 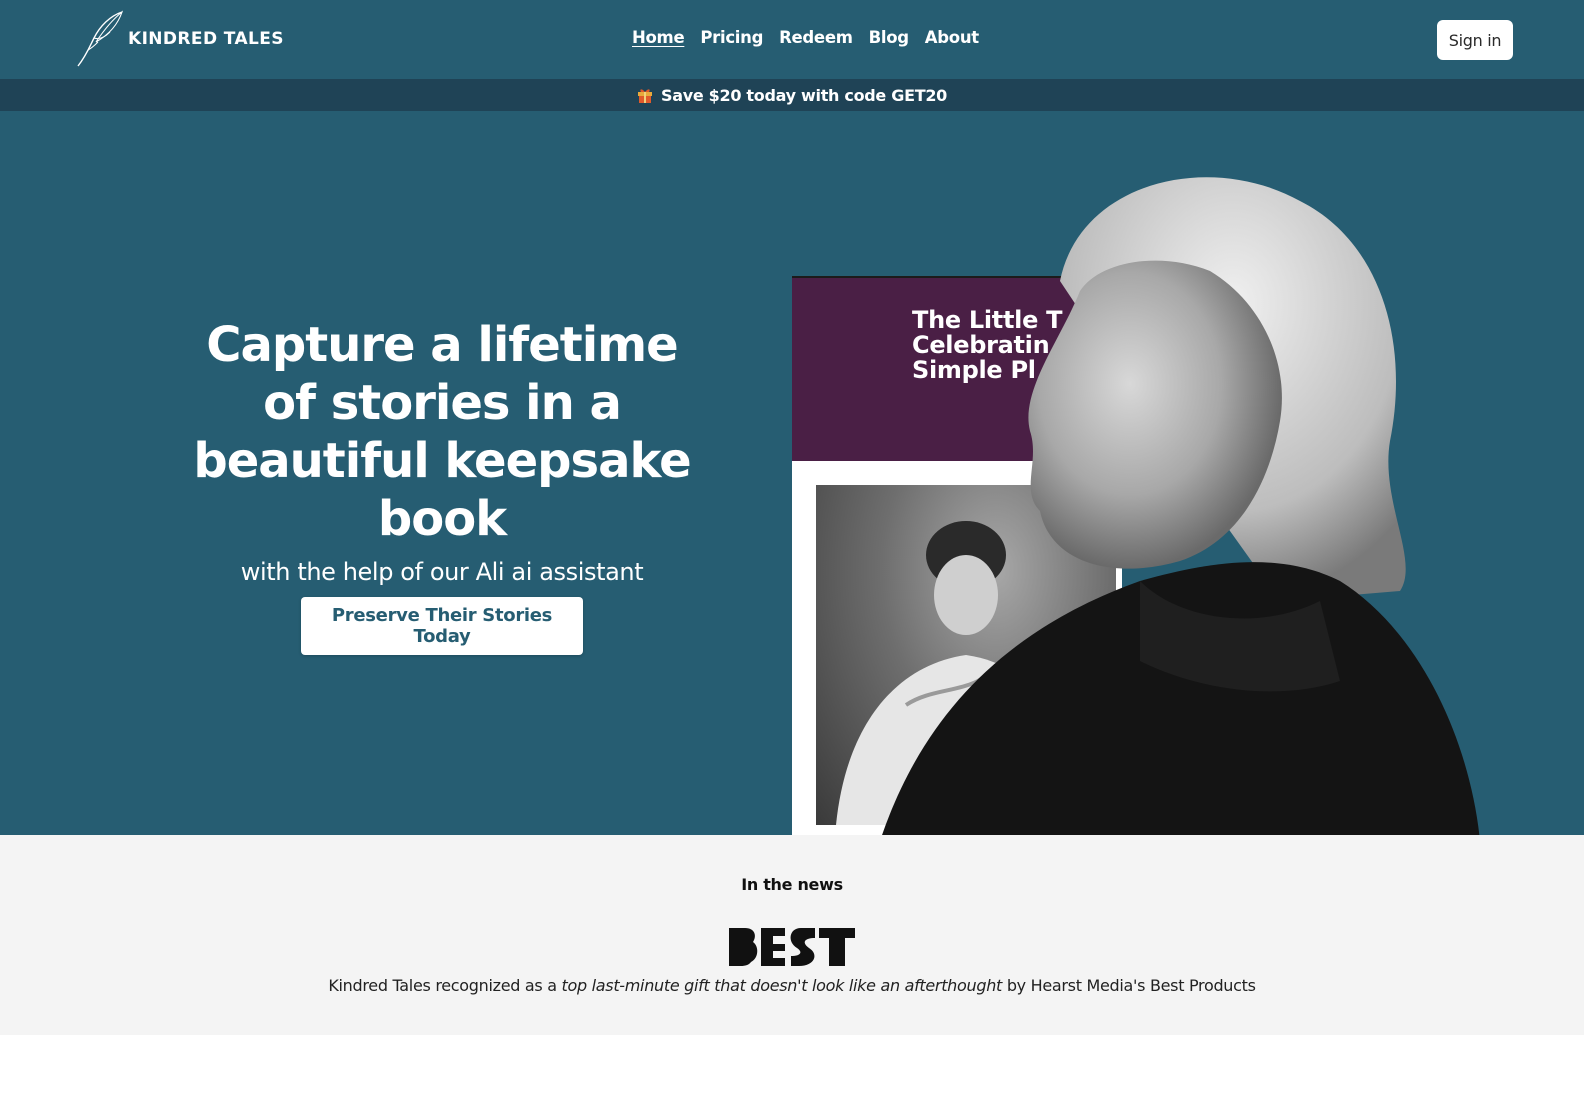 I want to click on sign-in-button: Sign in, so click(x=1475, y=40).